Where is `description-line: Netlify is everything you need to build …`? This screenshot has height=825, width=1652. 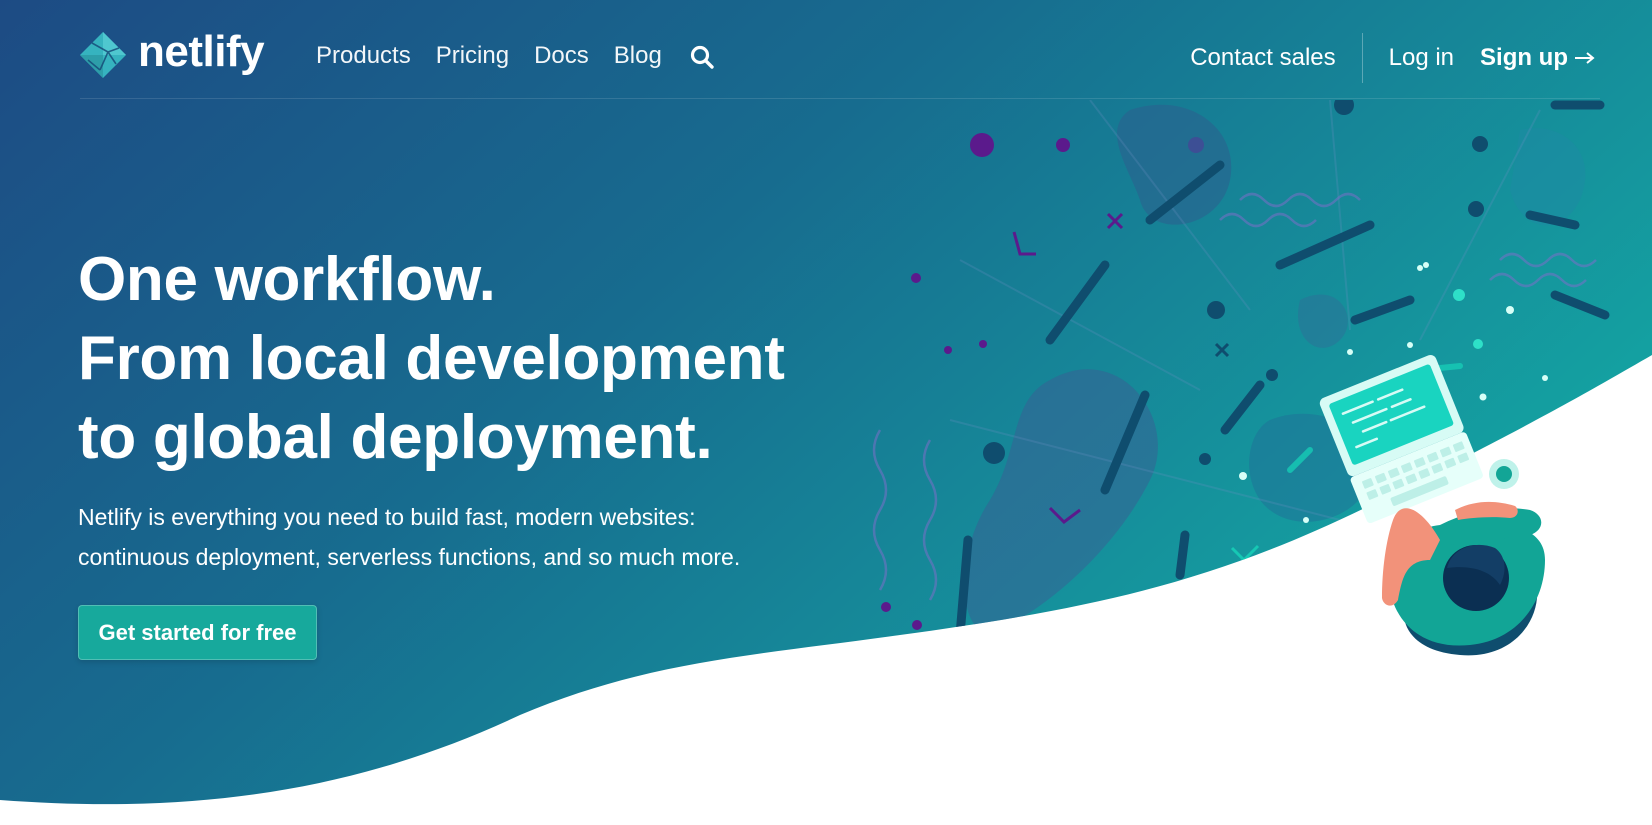 description-line: Netlify is everything you need to build … is located at coordinates (387, 517).